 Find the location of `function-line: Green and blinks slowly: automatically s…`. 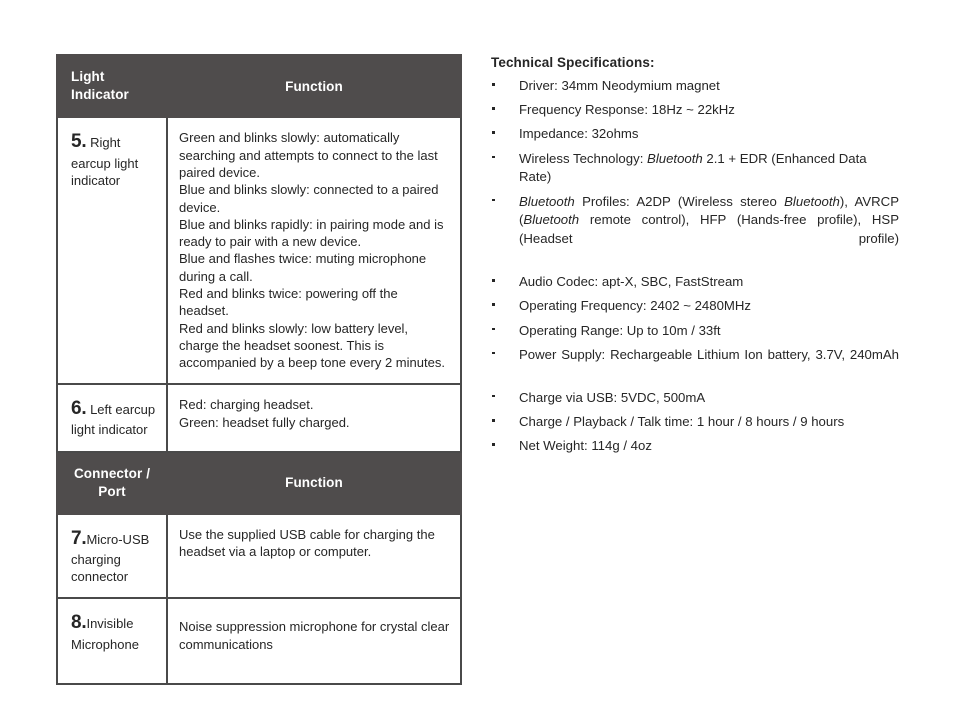

function-line: Green and blinks slowly: automatically s… is located at coordinates (308, 155).